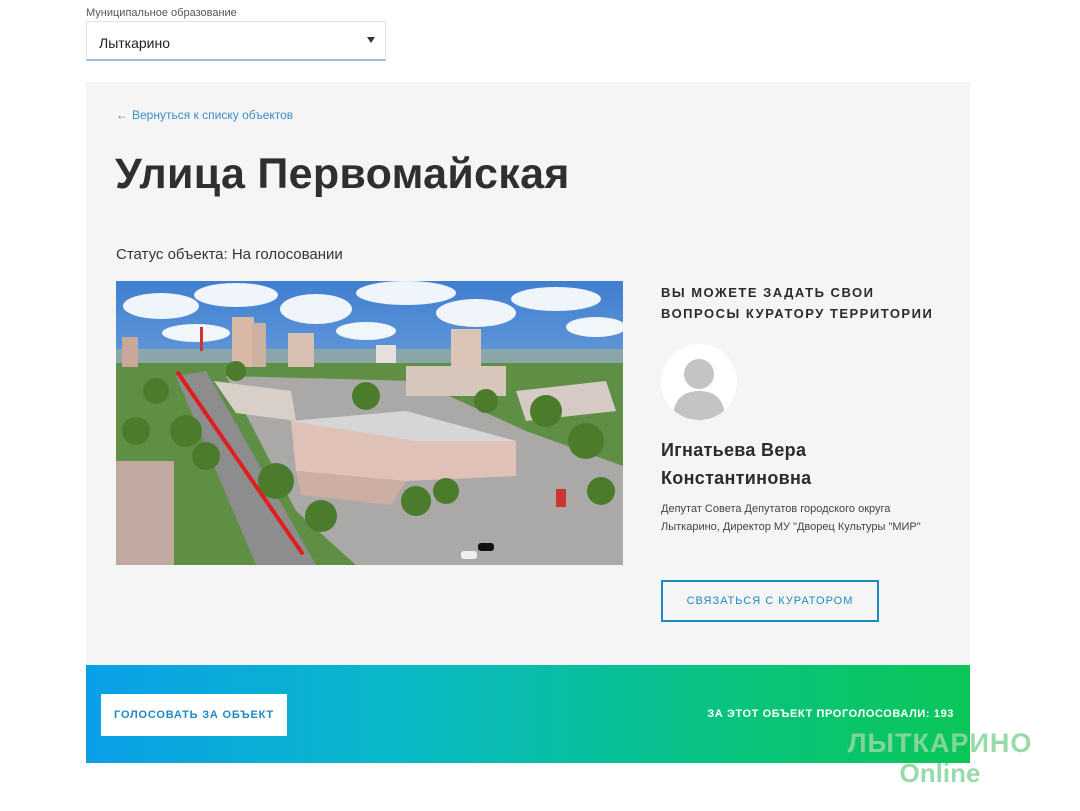  Describe the element at coordinates (161, 13) in the screenshot. I see `municipality-label: Муниципальное образование` at that location.